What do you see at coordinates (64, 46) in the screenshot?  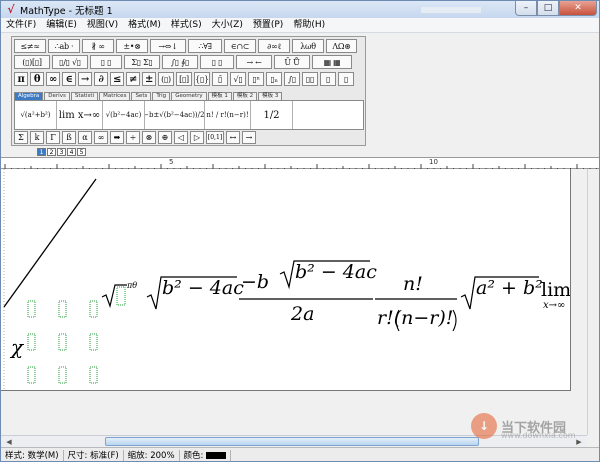 I see `spaces-palette-button: ∴ab ·` at bounding box center [64, 46].